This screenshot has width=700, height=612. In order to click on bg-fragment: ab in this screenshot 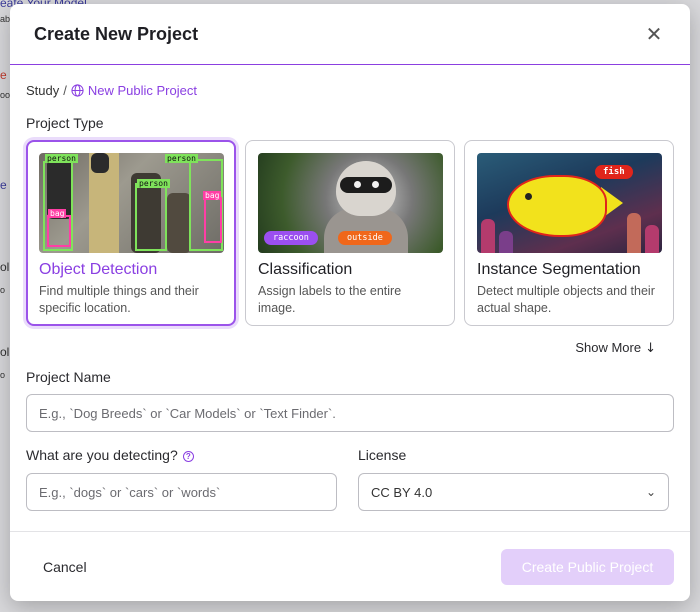, I will do `click(5, 19)`.